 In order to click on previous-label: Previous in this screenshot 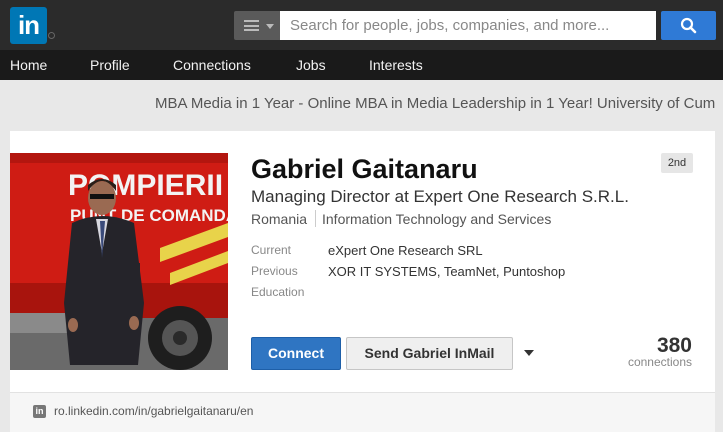, I will do `click(274, 271)`.